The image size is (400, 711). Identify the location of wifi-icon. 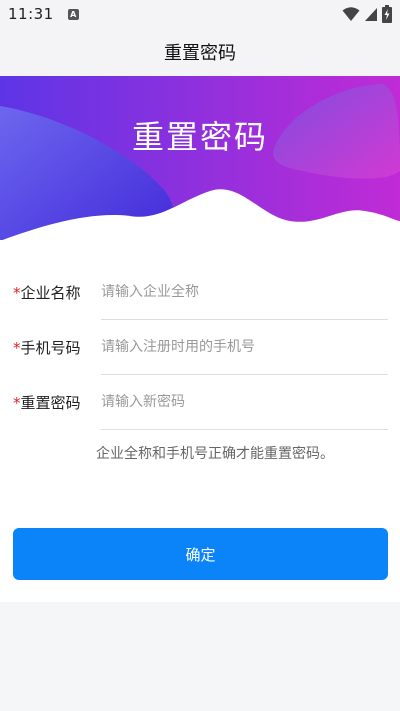
(351, 14).